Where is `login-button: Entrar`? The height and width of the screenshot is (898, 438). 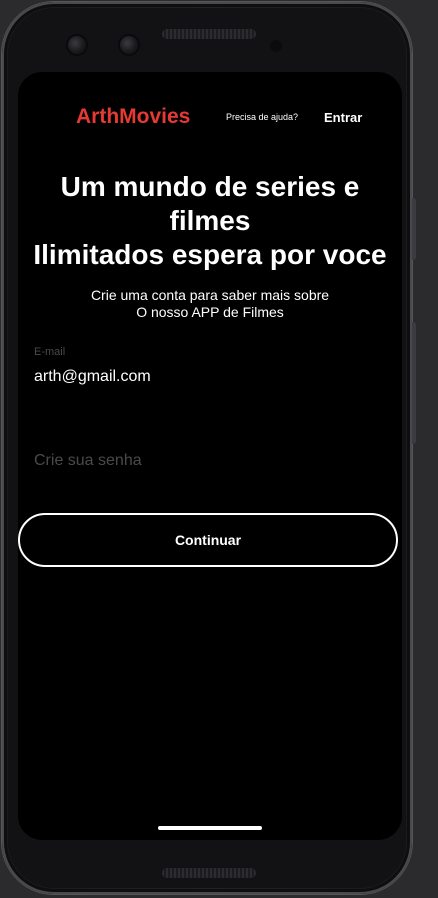 login-button: Entrar is located at coordinates (343, 117).